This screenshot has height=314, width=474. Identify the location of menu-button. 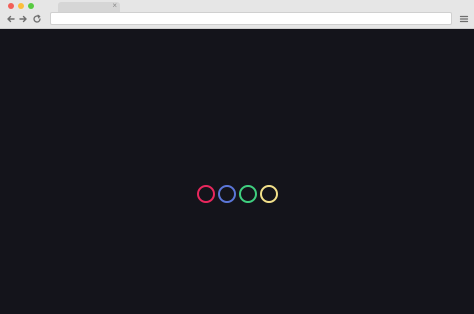
(464, 19).